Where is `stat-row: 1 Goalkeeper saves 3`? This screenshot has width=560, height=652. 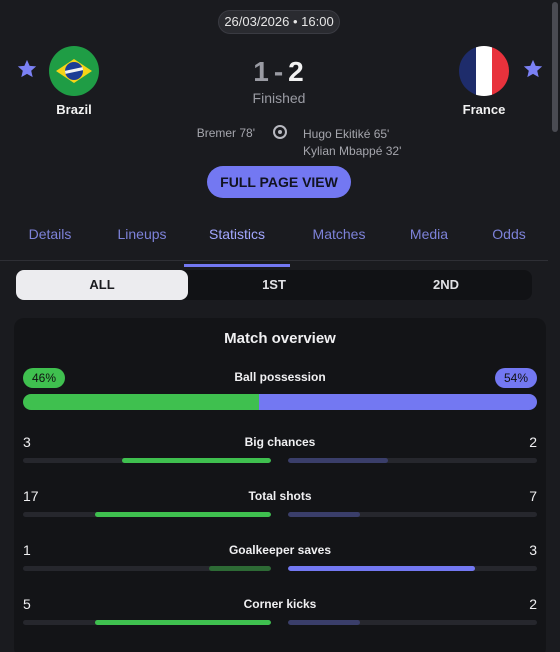
stat-row: 1 Goalkeeper saves 3 is located at coordinates (280, 562).